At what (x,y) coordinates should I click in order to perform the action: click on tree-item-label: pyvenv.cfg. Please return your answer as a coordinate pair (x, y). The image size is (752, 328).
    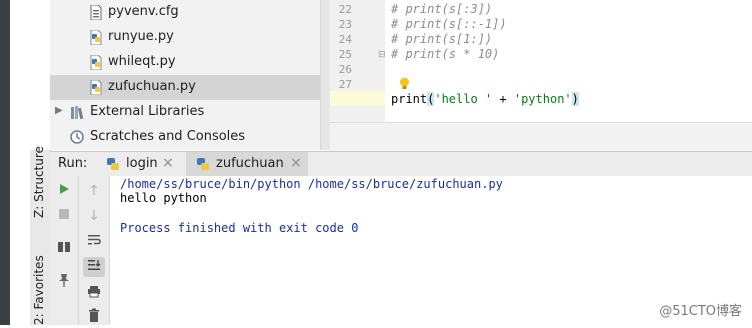
    Looking at the image, I should click on (143, 11).